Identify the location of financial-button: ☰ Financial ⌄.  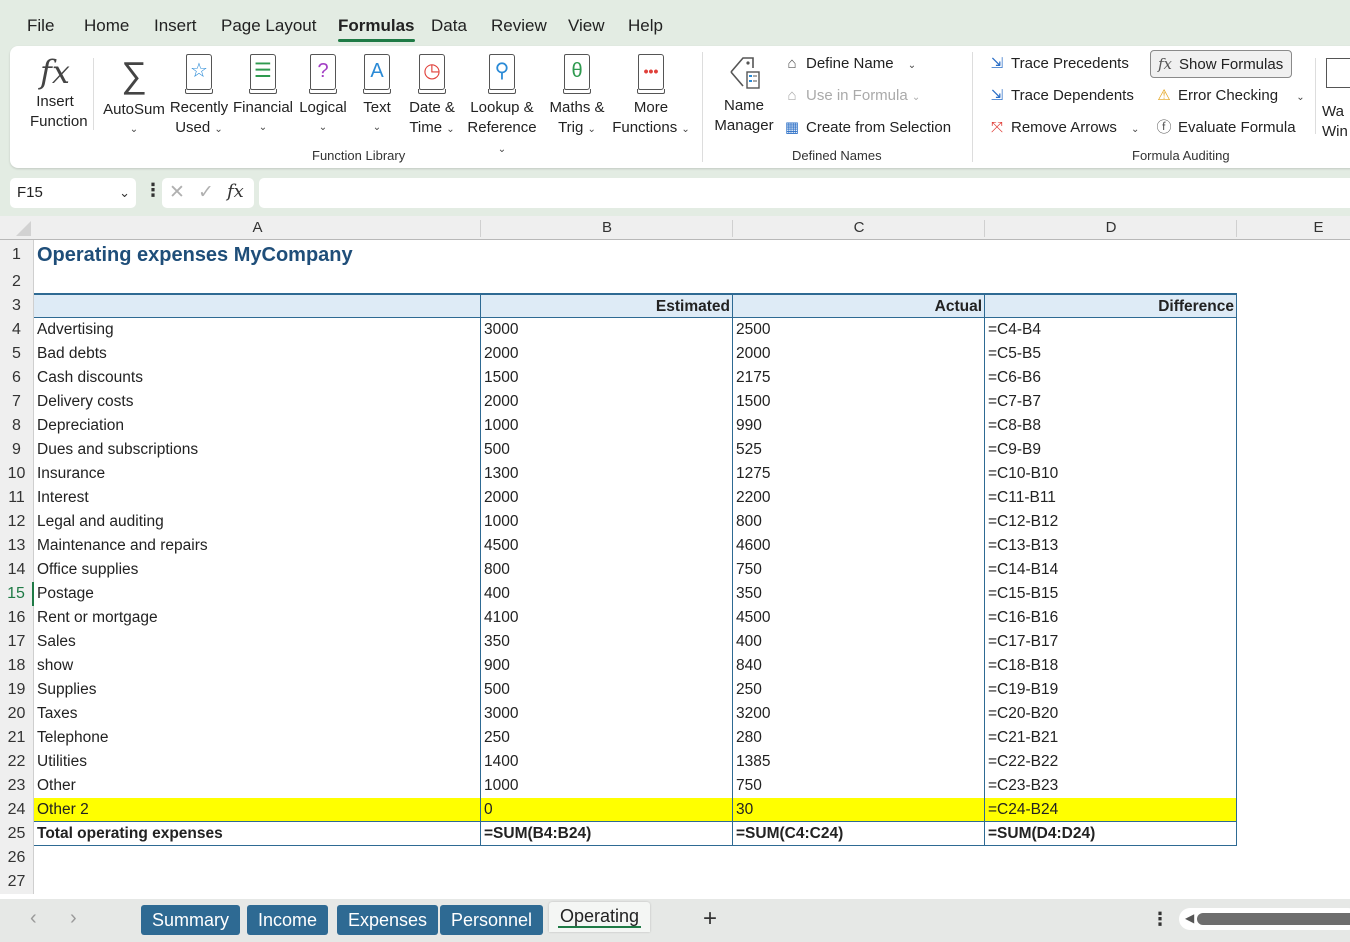
(263, 96).